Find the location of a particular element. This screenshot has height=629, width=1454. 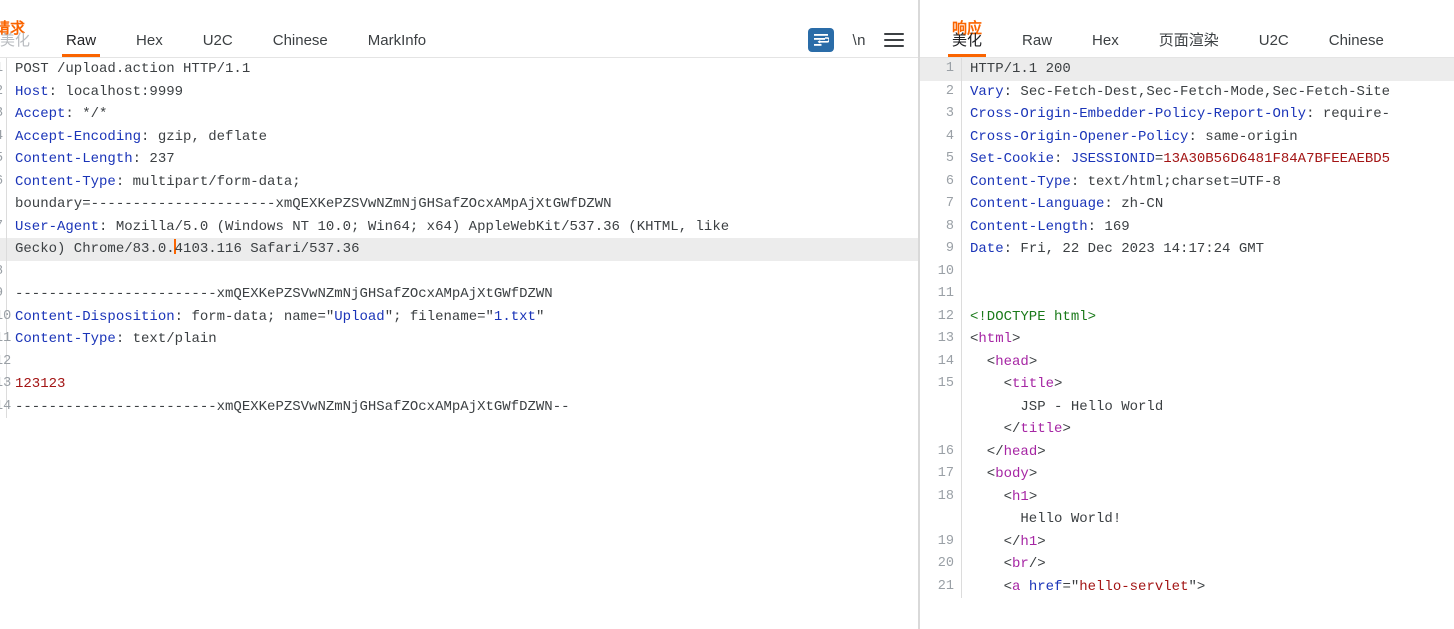

response-code-line: 6 Content-Type: text/html;charset=UTF-8 is located at coordinates (1187, 181).